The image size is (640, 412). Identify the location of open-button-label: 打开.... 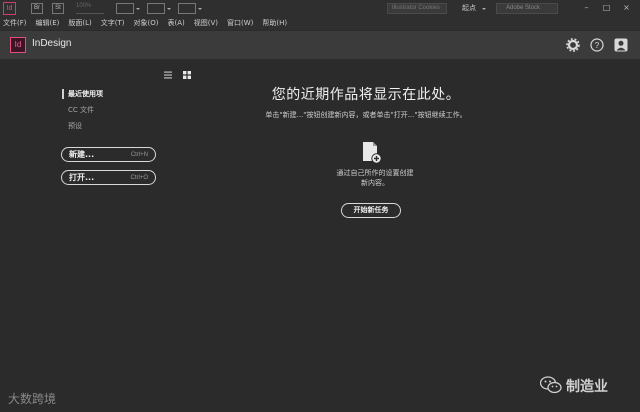
(82, 177).